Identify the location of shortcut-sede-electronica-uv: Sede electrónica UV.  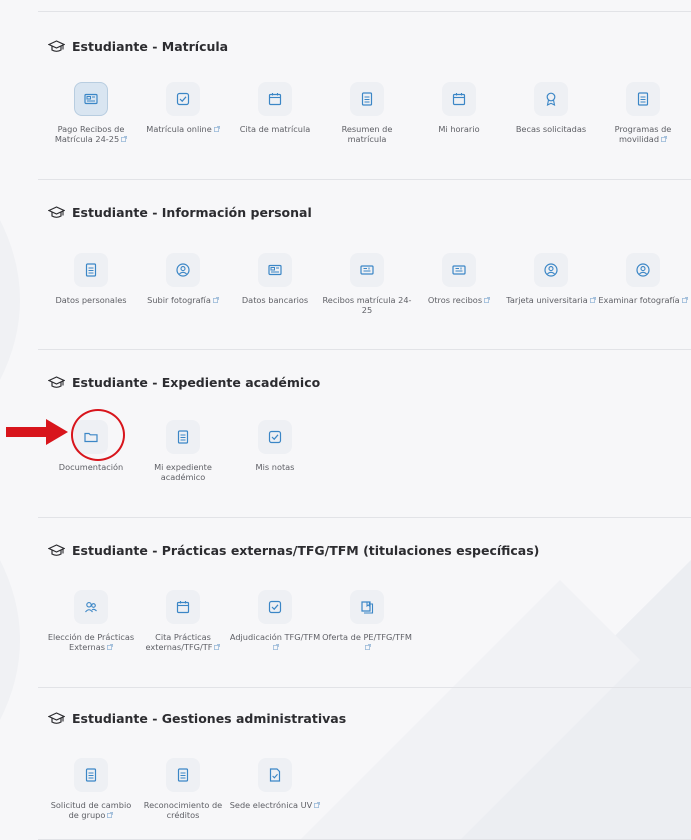
(275, 784).